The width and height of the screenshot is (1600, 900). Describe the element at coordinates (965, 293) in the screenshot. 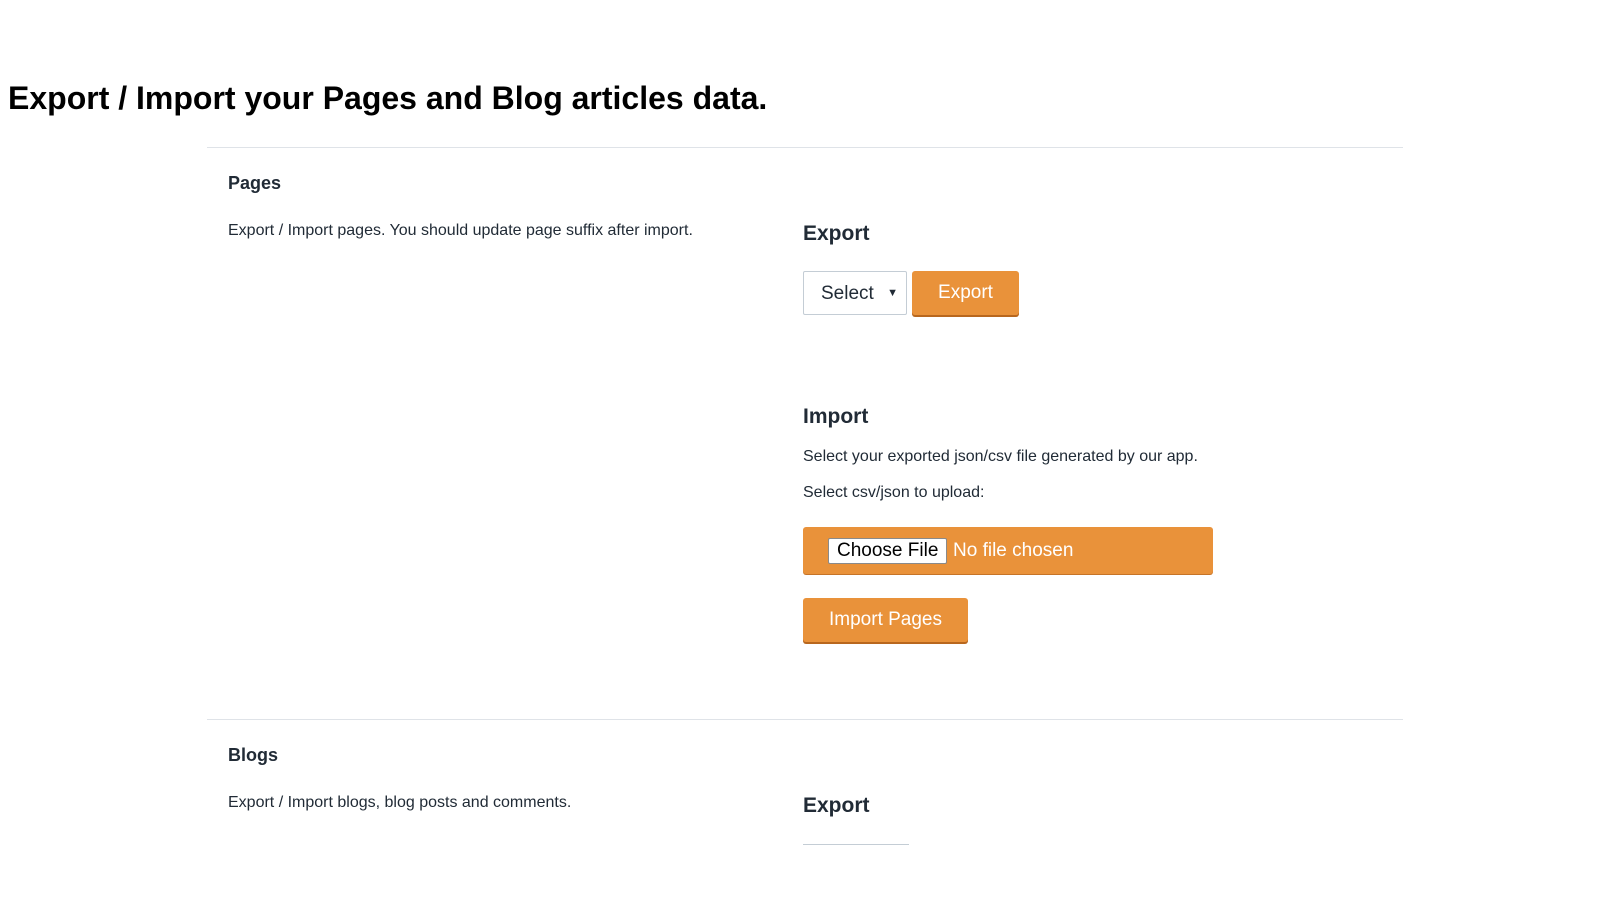

I see `pages-export-button: Export` at that location.